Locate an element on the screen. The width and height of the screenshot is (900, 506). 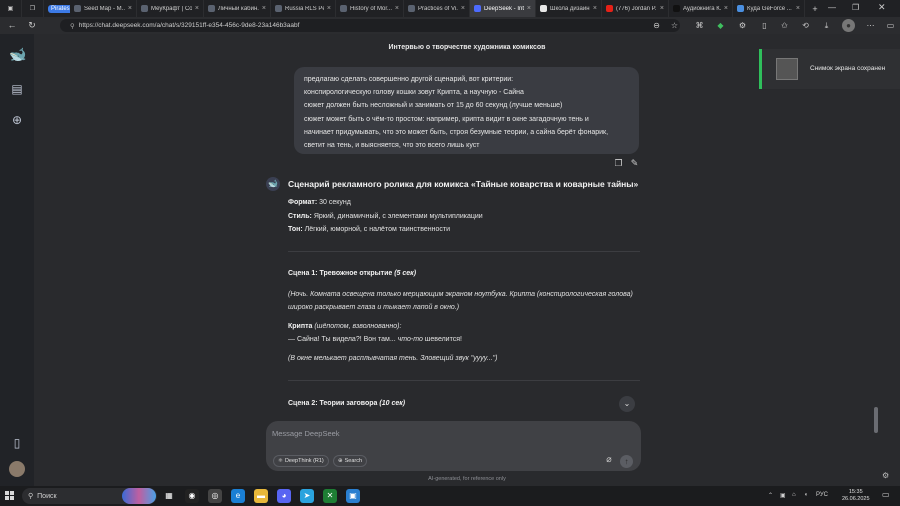
copy-icon: ❐ is located at coordinates (618, 163).